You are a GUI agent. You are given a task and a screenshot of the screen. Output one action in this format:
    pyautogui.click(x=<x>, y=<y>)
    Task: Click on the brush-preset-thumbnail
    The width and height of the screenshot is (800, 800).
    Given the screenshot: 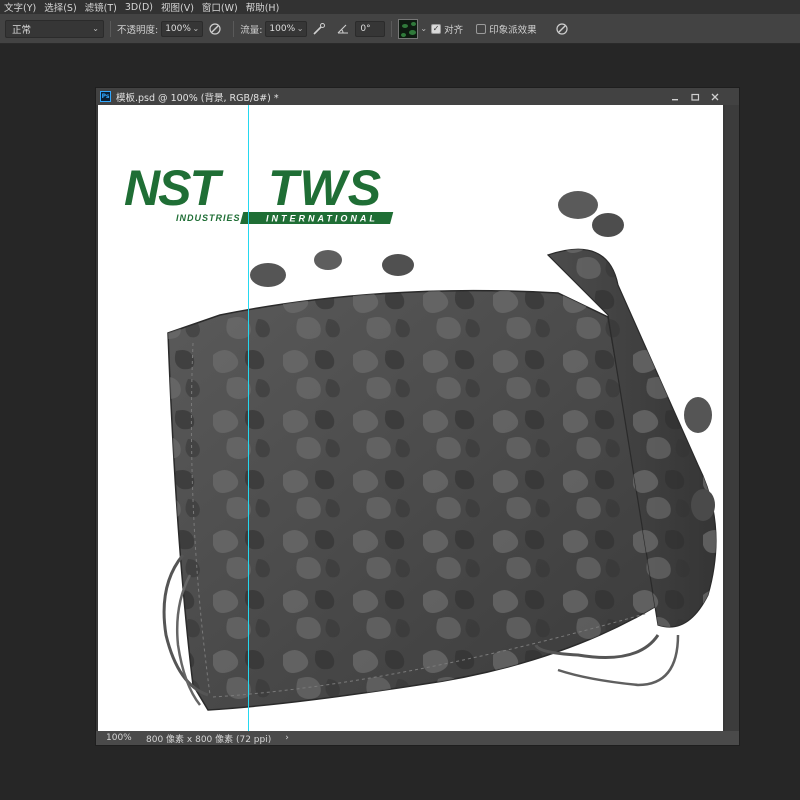 What is the action you would take?
    pyautogui.click(x=408, y=28)
    